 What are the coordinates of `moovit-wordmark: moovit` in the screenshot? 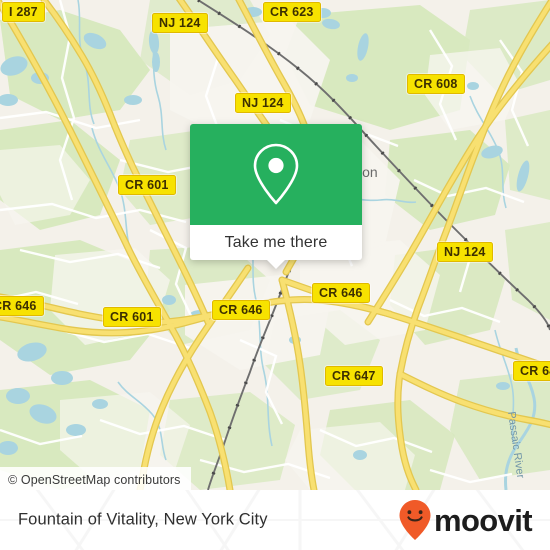 It's located at (483, 520).